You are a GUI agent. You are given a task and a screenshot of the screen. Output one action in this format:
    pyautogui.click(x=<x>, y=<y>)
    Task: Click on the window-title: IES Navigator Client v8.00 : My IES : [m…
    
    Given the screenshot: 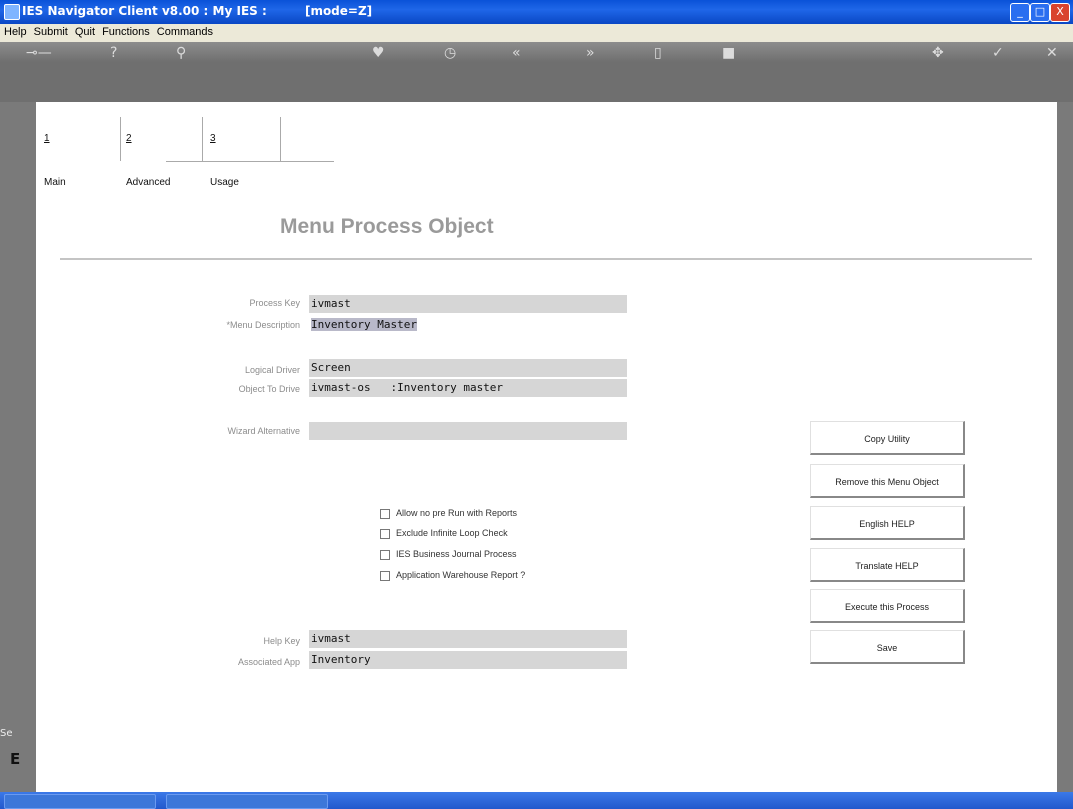 What is the action you would take?
    pyautogui.click(x=197, y=11)
    